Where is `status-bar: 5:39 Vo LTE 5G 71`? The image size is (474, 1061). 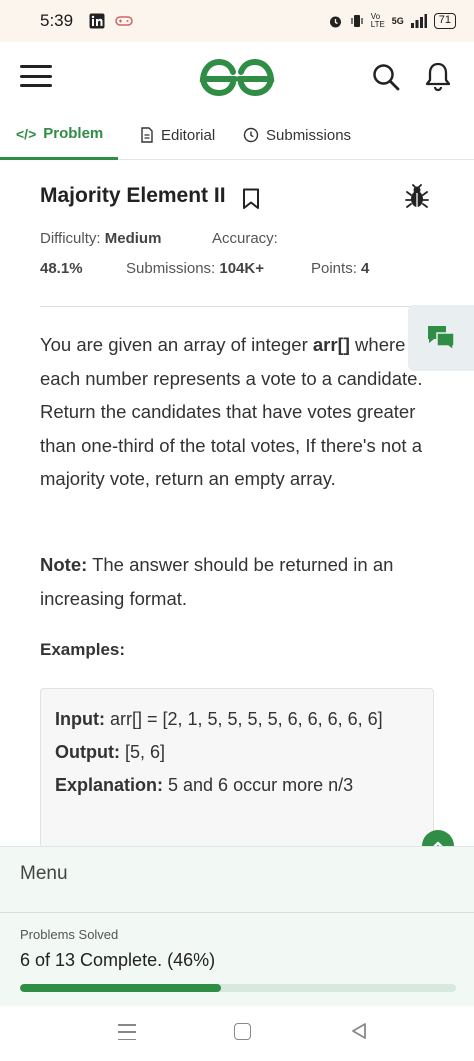 status-bar: 5:39 Vo LTE 5G 71 is located at coordinates (237, 21).